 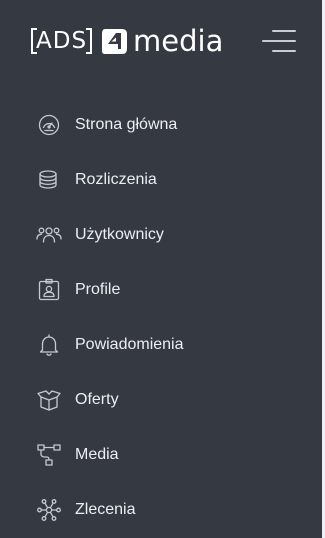 I want to click on nav-label: Profile, so click(x=98, y=289).